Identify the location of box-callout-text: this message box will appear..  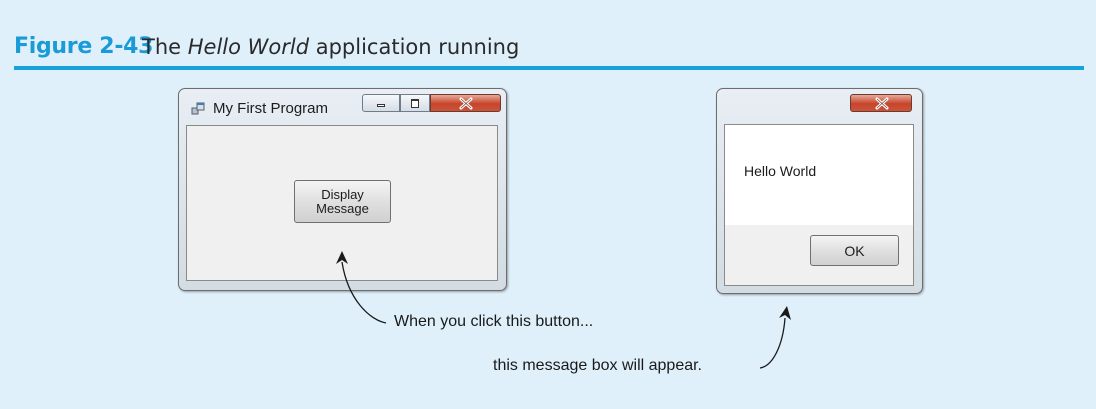
(597, 365).